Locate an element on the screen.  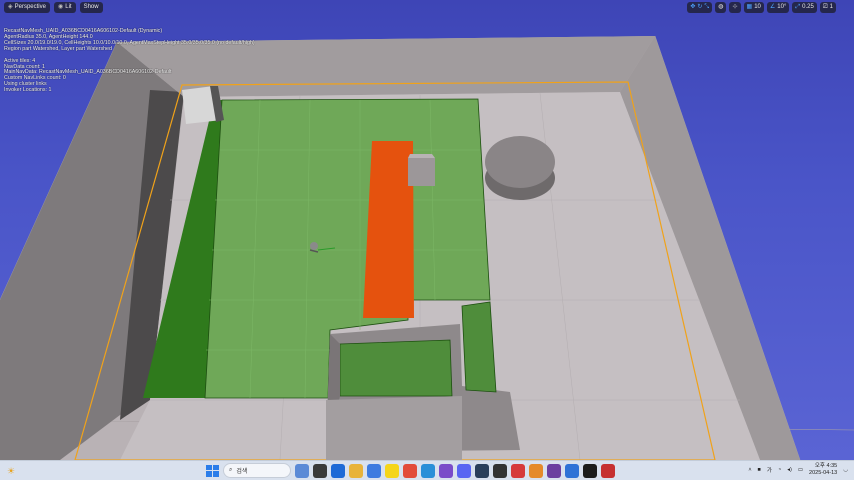
terminal-icon is located at coordinates (500, 470).